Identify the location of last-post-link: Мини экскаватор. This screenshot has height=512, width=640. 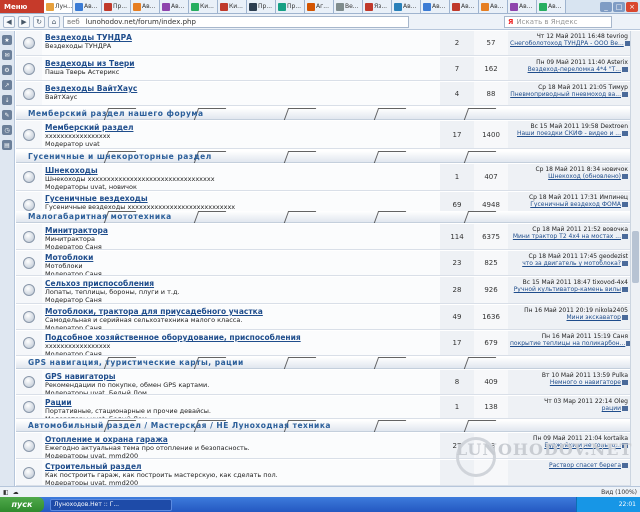
(569, 317).